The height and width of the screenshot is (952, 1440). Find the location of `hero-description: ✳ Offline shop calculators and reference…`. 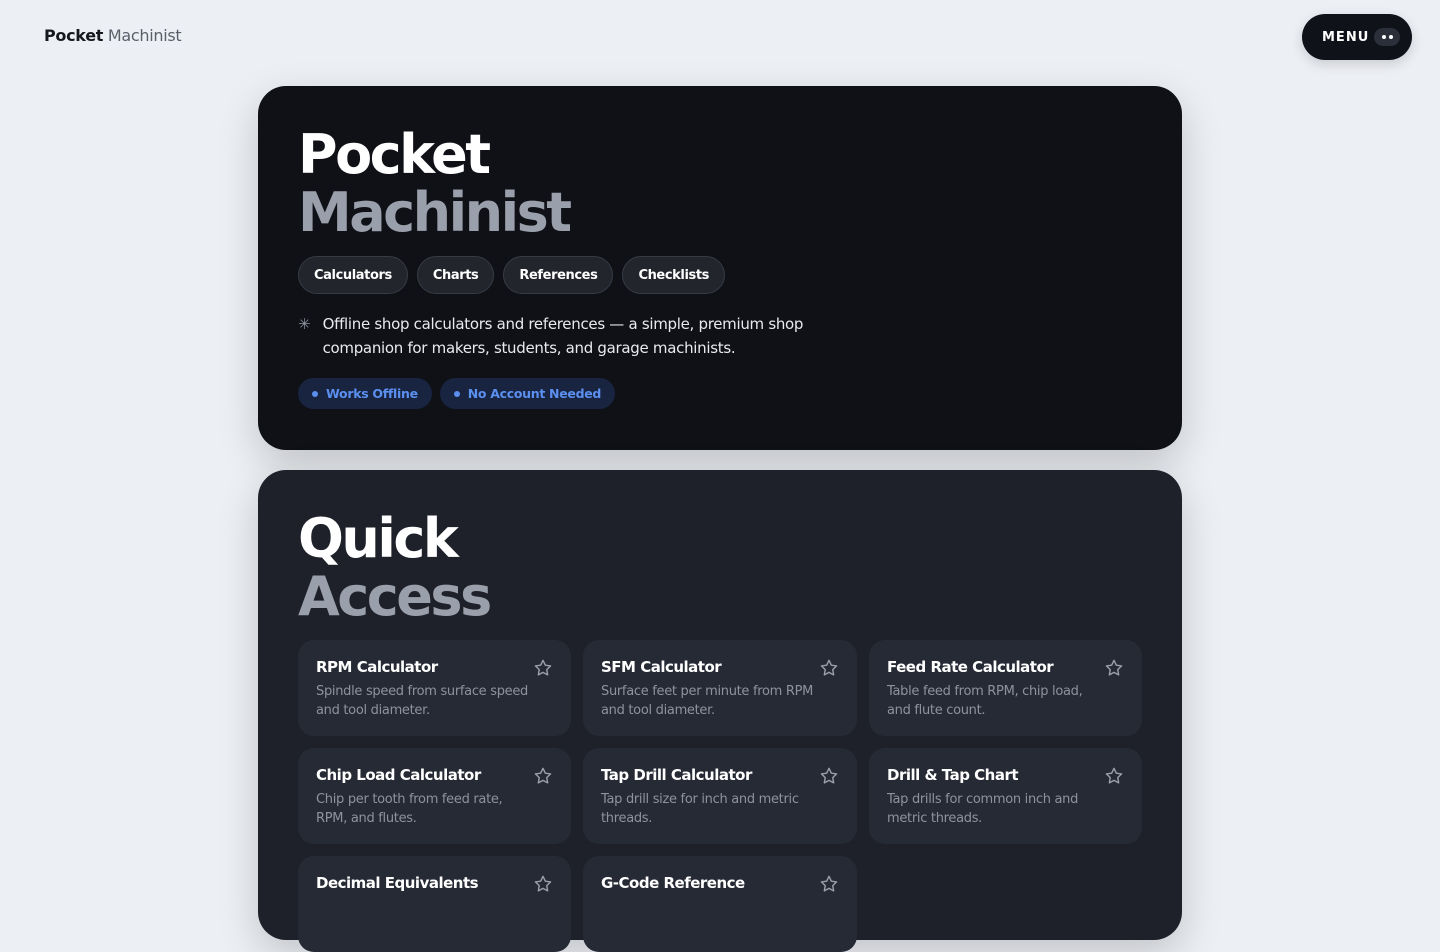

hero-description: ✳ Offline shop calculators and reference… is located at coordinates (720, 336).